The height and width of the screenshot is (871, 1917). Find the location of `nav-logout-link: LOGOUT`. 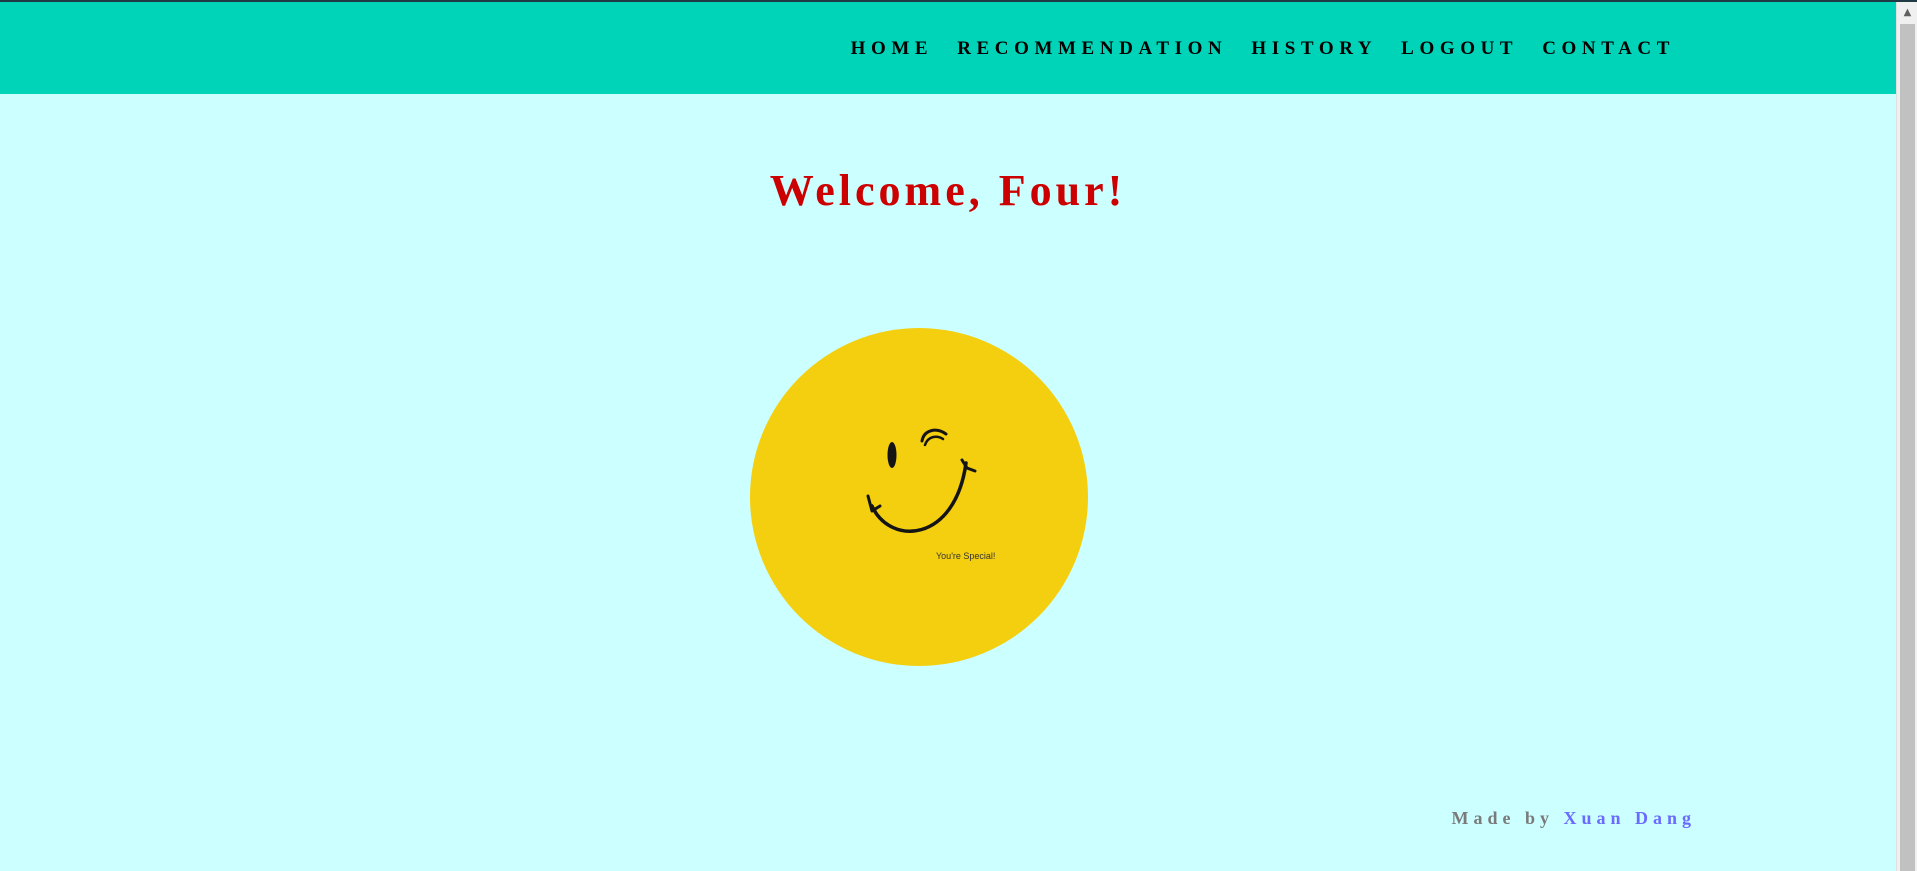

nav-logout-link: LOGOUT is located at coordinates (1459, 49).